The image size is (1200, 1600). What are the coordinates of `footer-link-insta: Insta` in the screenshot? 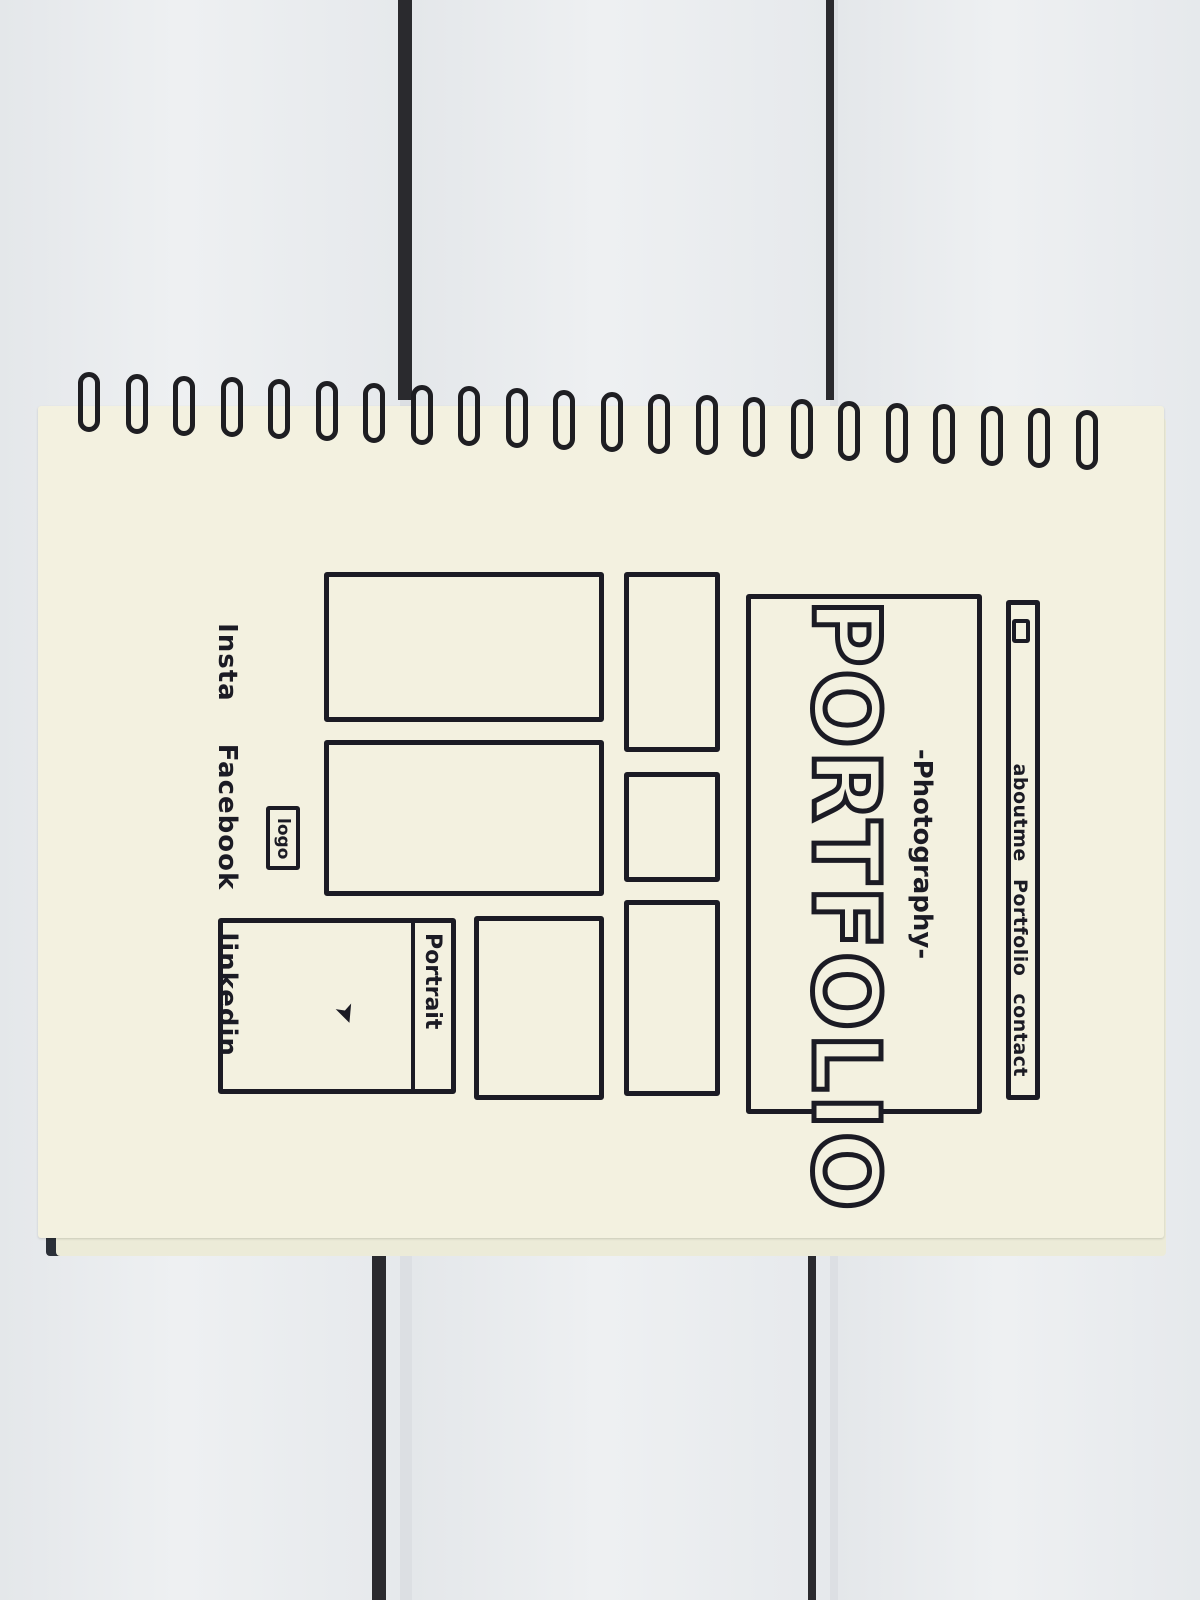 It's located at (227, 662).